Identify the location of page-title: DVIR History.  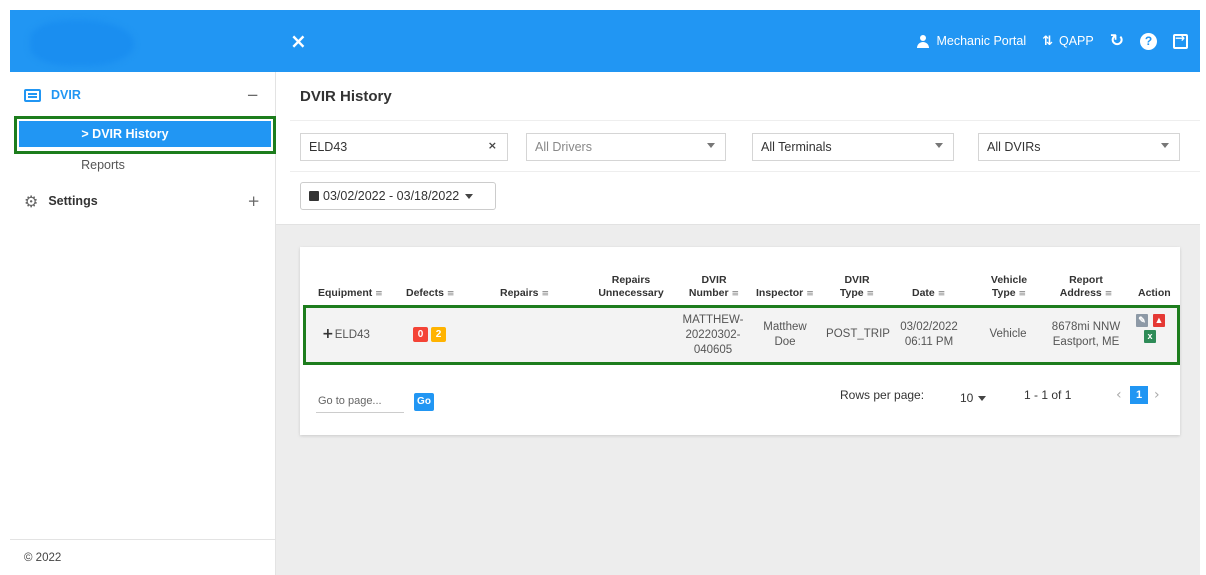
(346, 96).